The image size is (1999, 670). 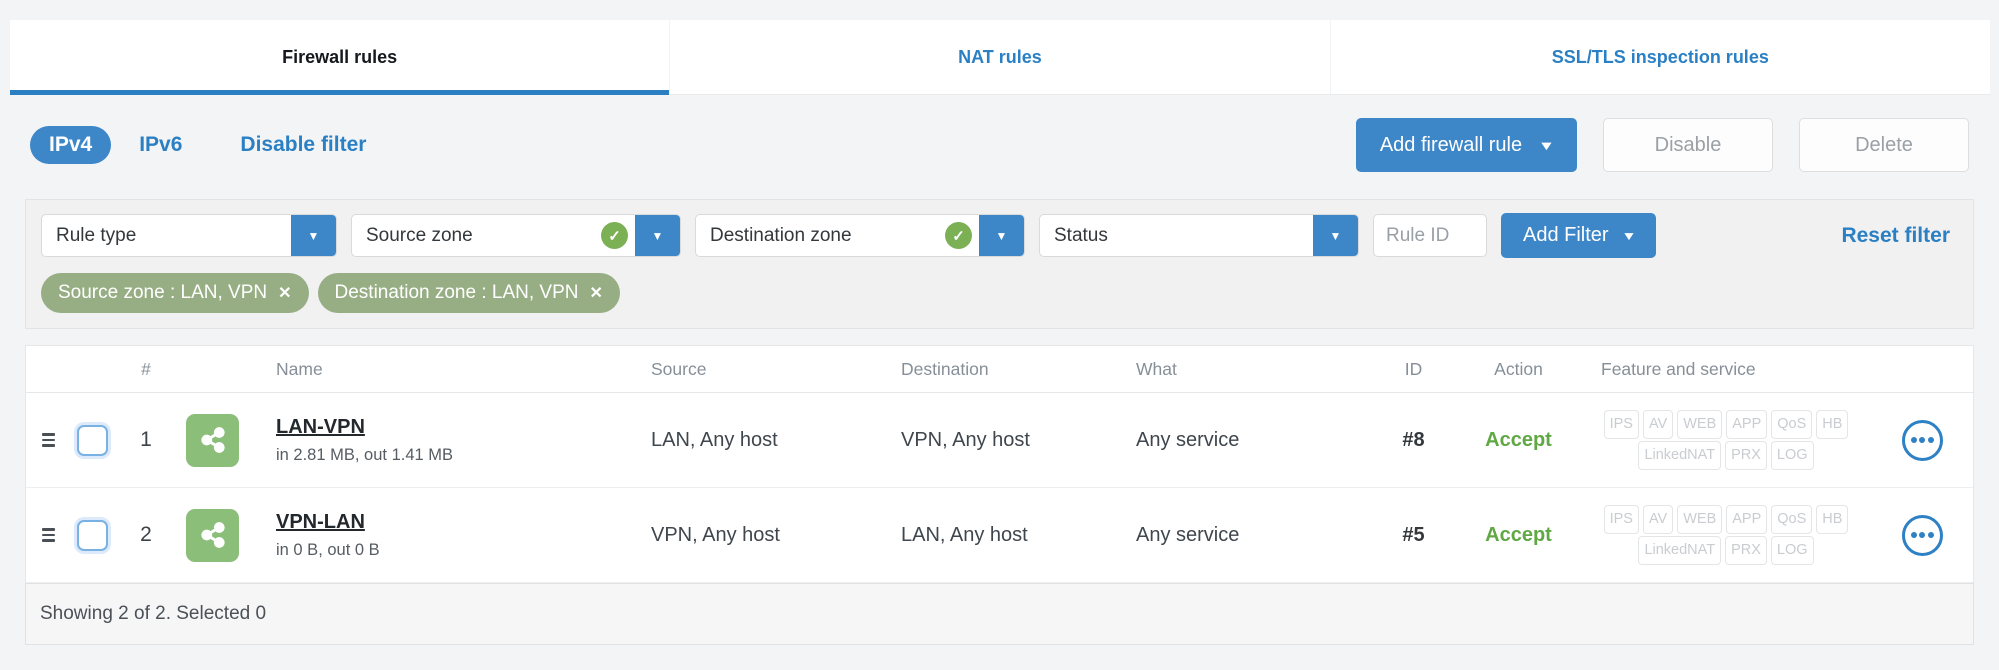 I want to click on add-firewall-rule-button: Add firewall rule ▼, so click(x=1466, y=145).